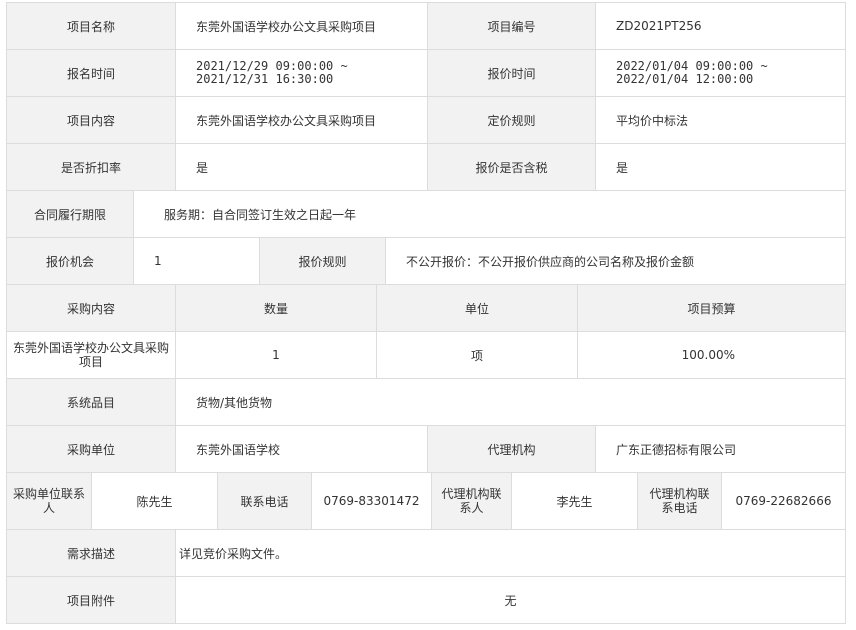  Describe the element at coordinates (155, 501) in the screenshot. I see `buyer-contact-value: 陈先生` at that location.